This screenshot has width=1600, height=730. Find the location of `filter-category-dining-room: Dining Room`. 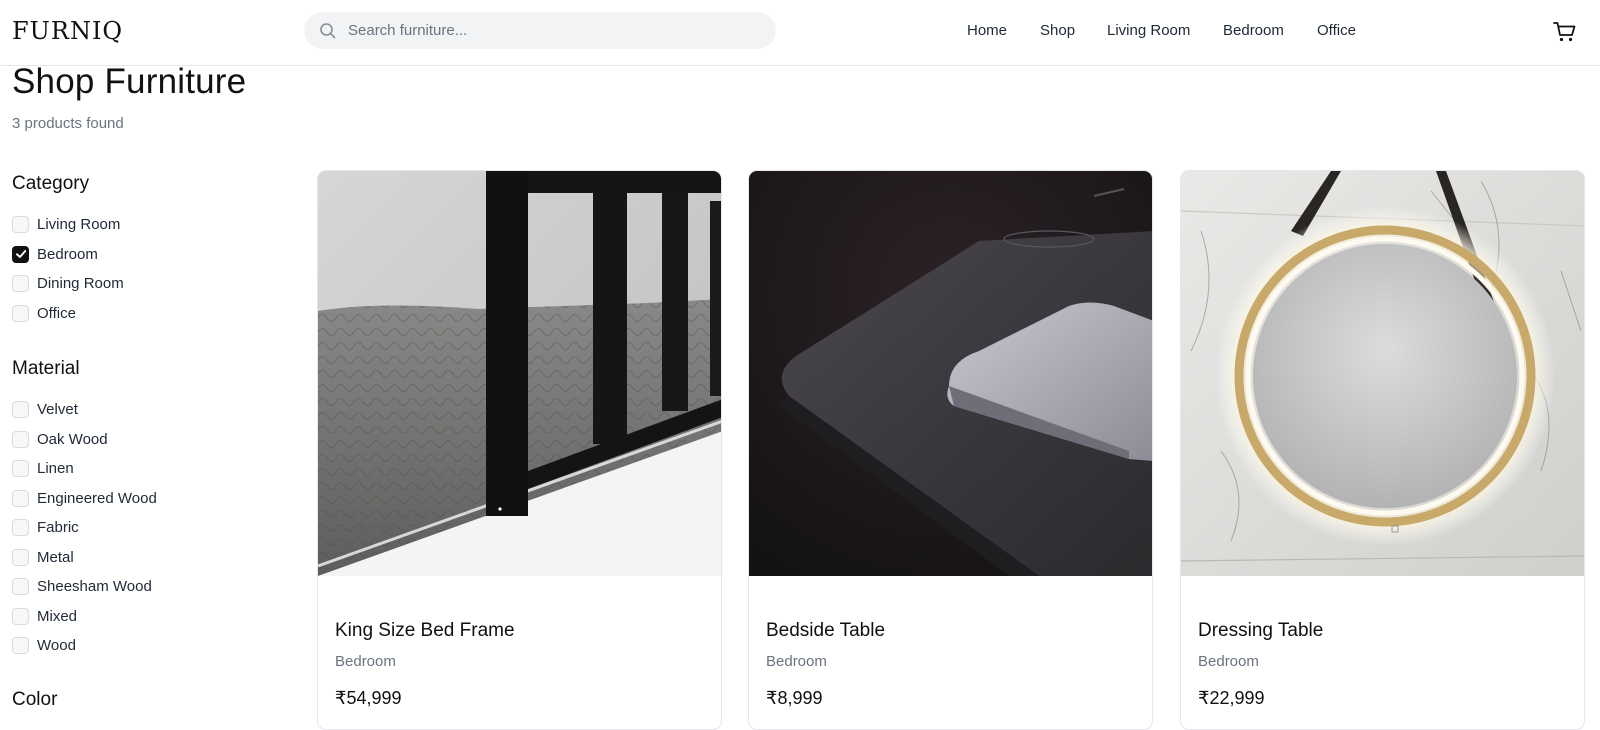

filter-category-dining-room: Dining Room is located at coordinates (68, 284).